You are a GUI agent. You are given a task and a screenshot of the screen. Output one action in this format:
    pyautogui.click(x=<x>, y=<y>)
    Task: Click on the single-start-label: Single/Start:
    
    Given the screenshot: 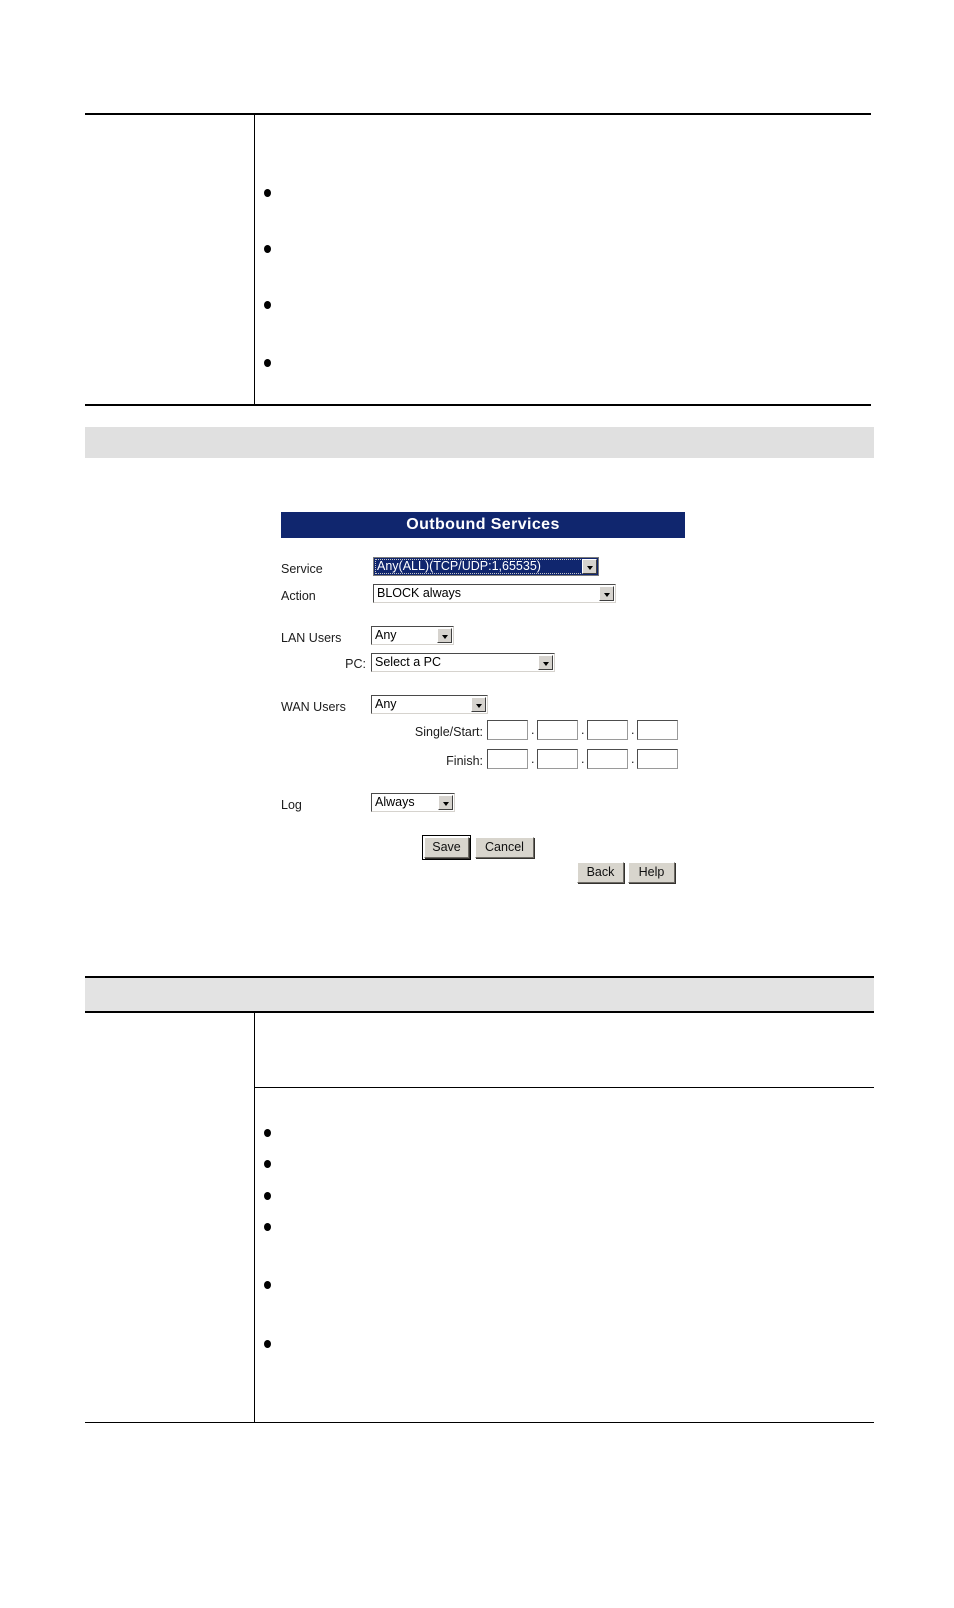 What is the action you would take?
    pyautogui.click(x=448, y=732)
    